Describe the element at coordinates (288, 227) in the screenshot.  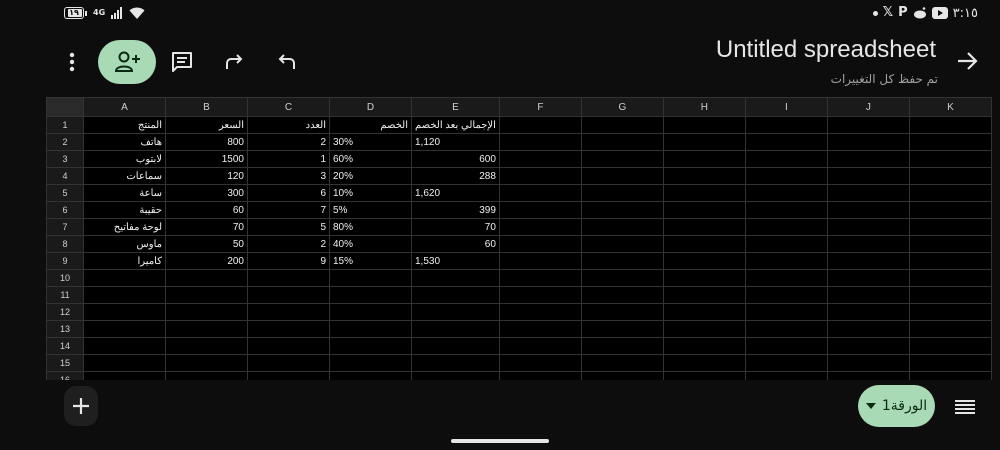
I see `cell: 5` at that location.